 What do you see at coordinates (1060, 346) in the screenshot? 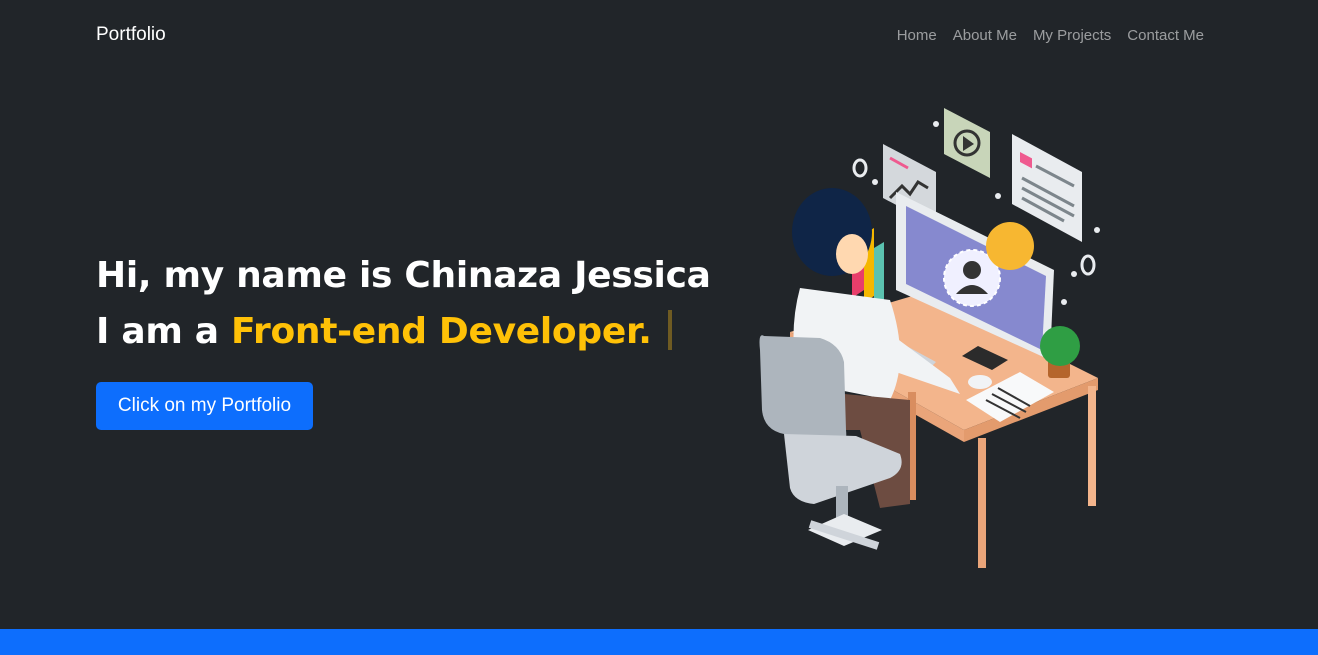
I see `plant-icon` at bounding box center [1060, 346].